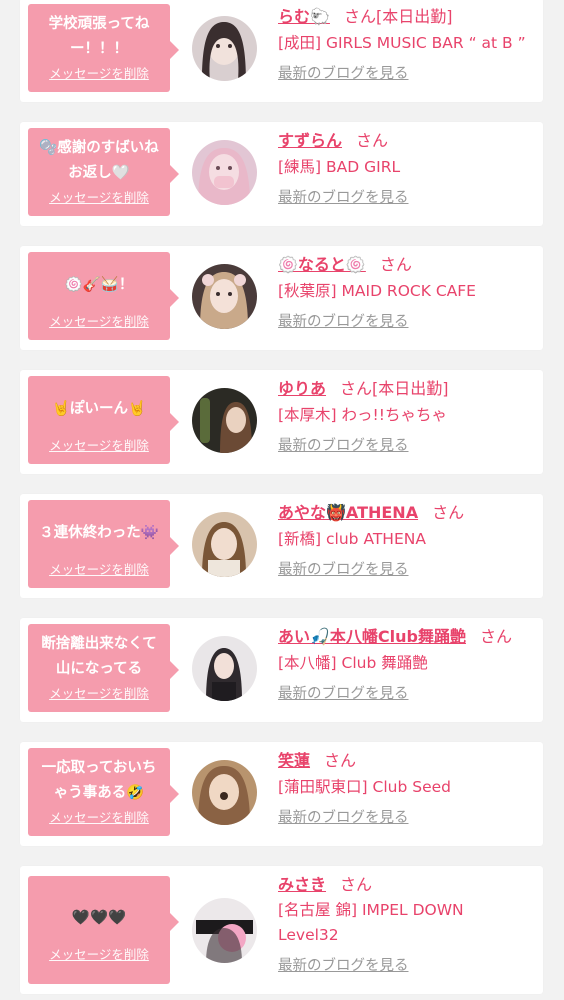 The image size is (564, 1000). I want to click on shop-info: [蒲田駅東口] Club Seed, so click(364, 787).